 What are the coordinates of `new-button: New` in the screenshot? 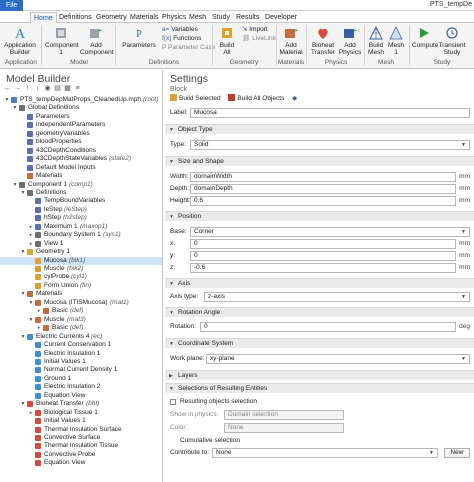 It's located at (457, 453).